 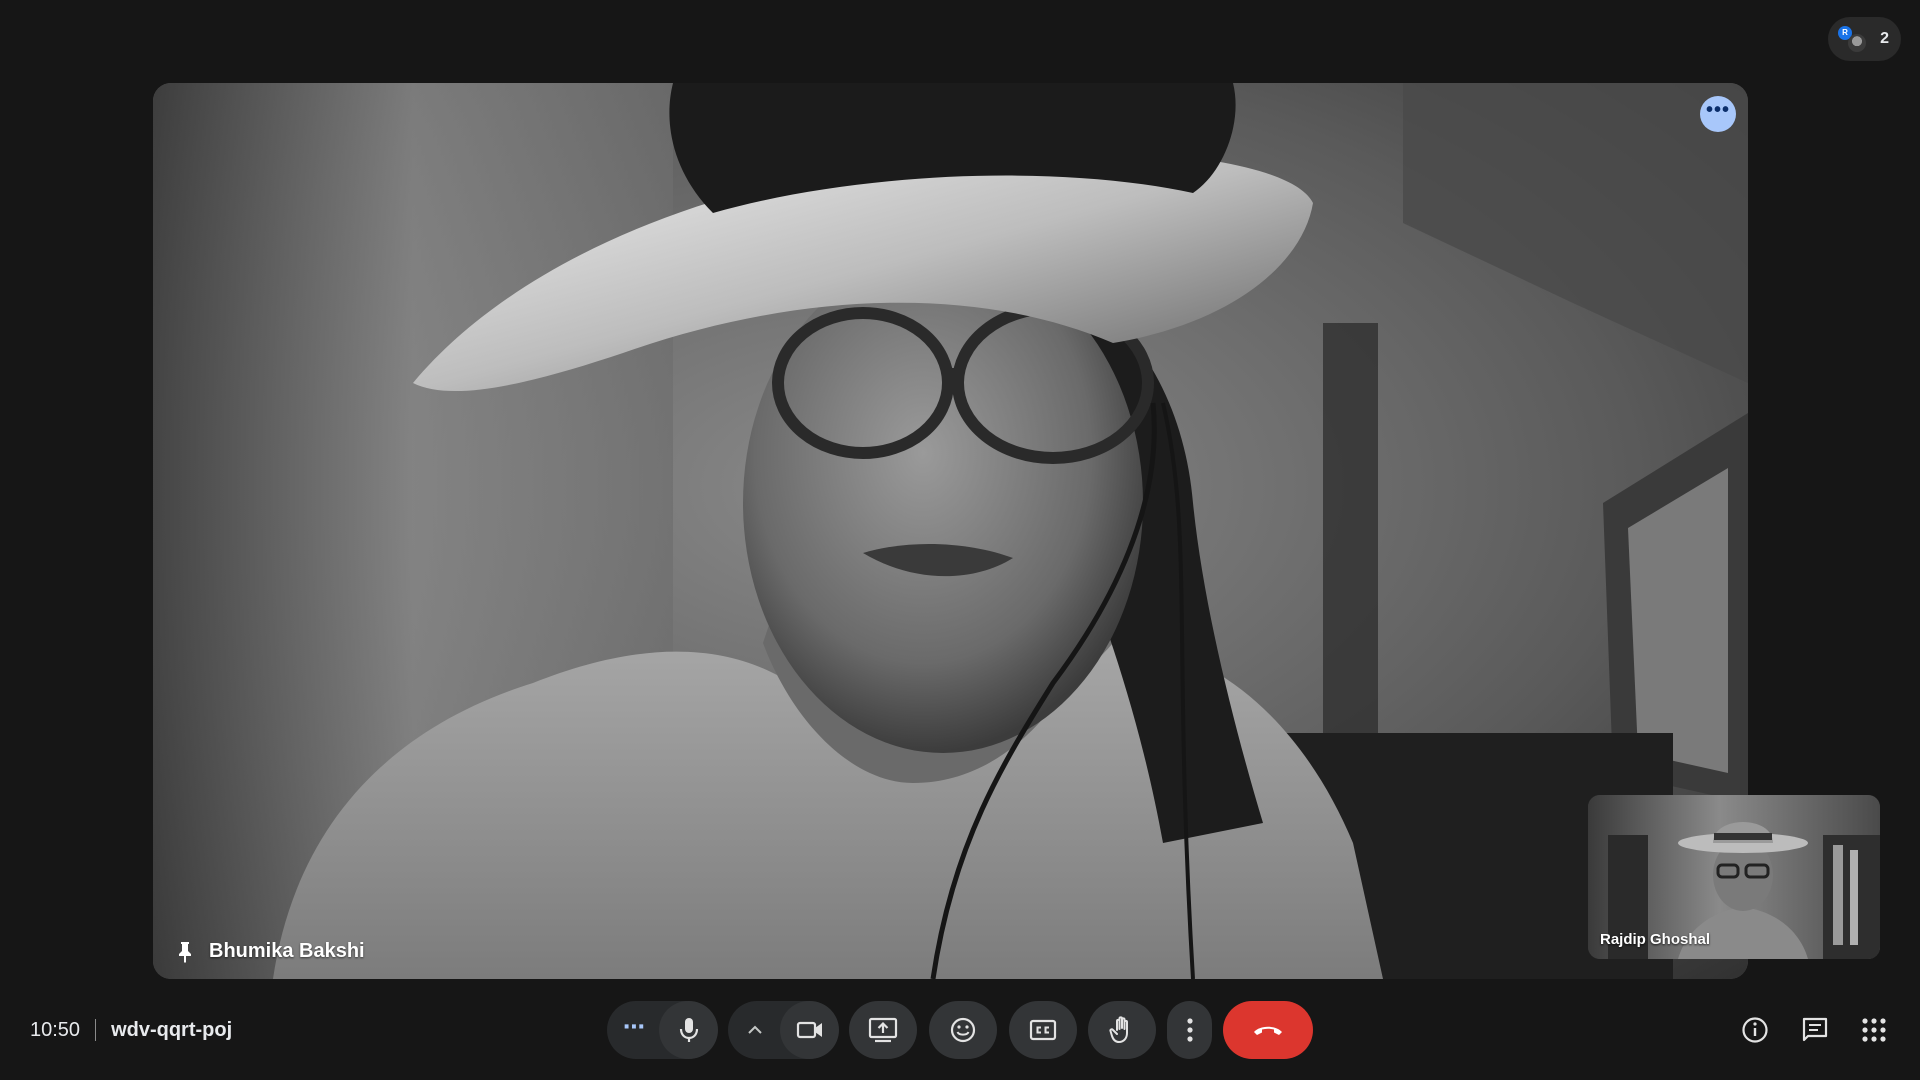 I want to click on self-participant-name: Rajdip Ghoshal, so click(x=1655, y=939).